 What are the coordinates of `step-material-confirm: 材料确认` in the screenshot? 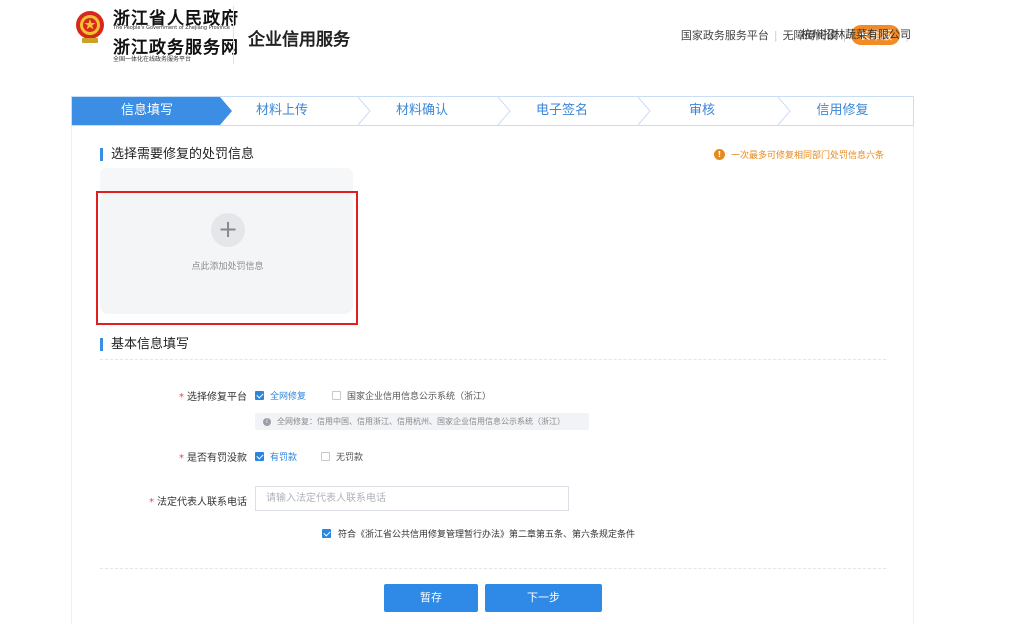 It's located at (422, 111).